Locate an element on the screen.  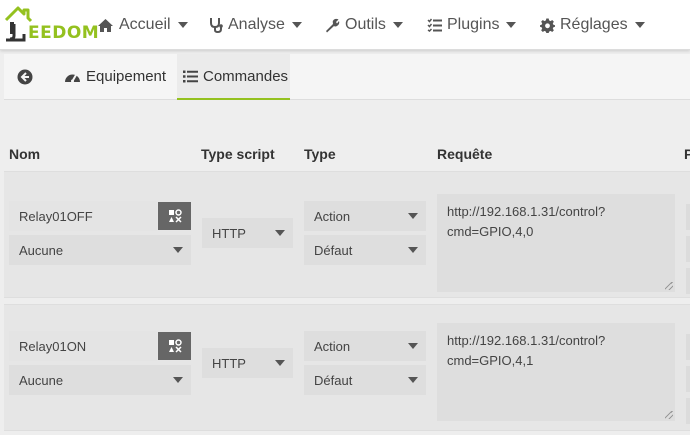
nav-reglages-label: Réglages is located at coordinates (594, 24).